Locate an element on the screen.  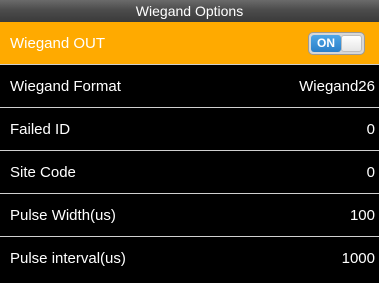
menu-item-label: Pulse interval(us) is located at coordinates (68, 258).